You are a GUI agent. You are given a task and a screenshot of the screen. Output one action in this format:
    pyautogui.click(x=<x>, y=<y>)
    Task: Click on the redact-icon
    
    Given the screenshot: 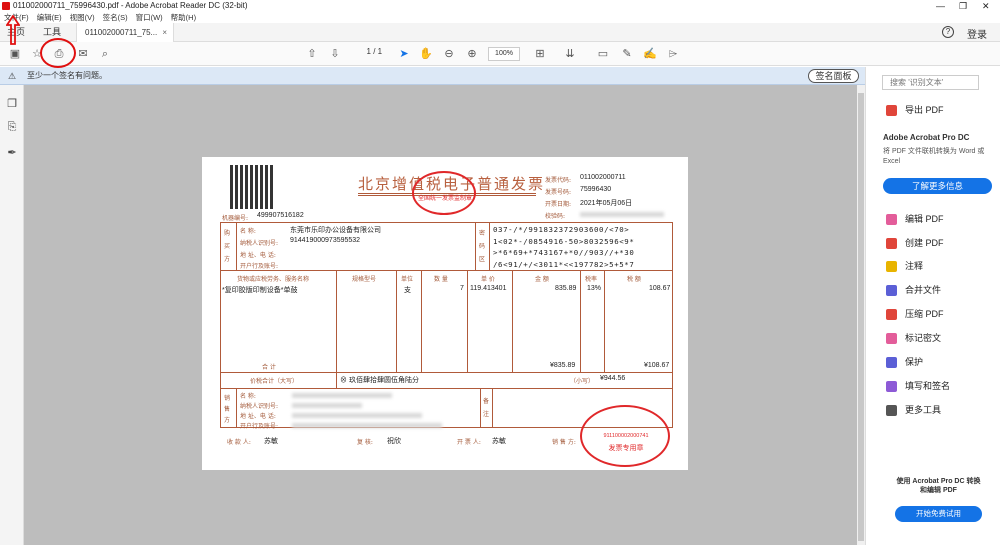 What is the action you would take?
    pyautogui.click(x=891, y=339)
    